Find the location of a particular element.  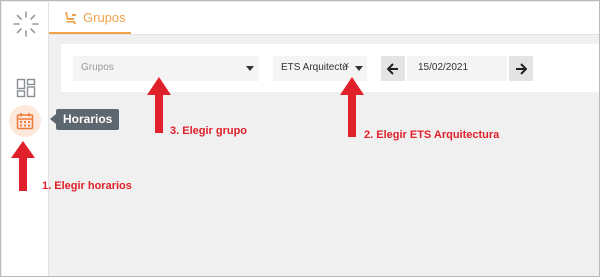

seat-icon is located at coordinates (70, 18).